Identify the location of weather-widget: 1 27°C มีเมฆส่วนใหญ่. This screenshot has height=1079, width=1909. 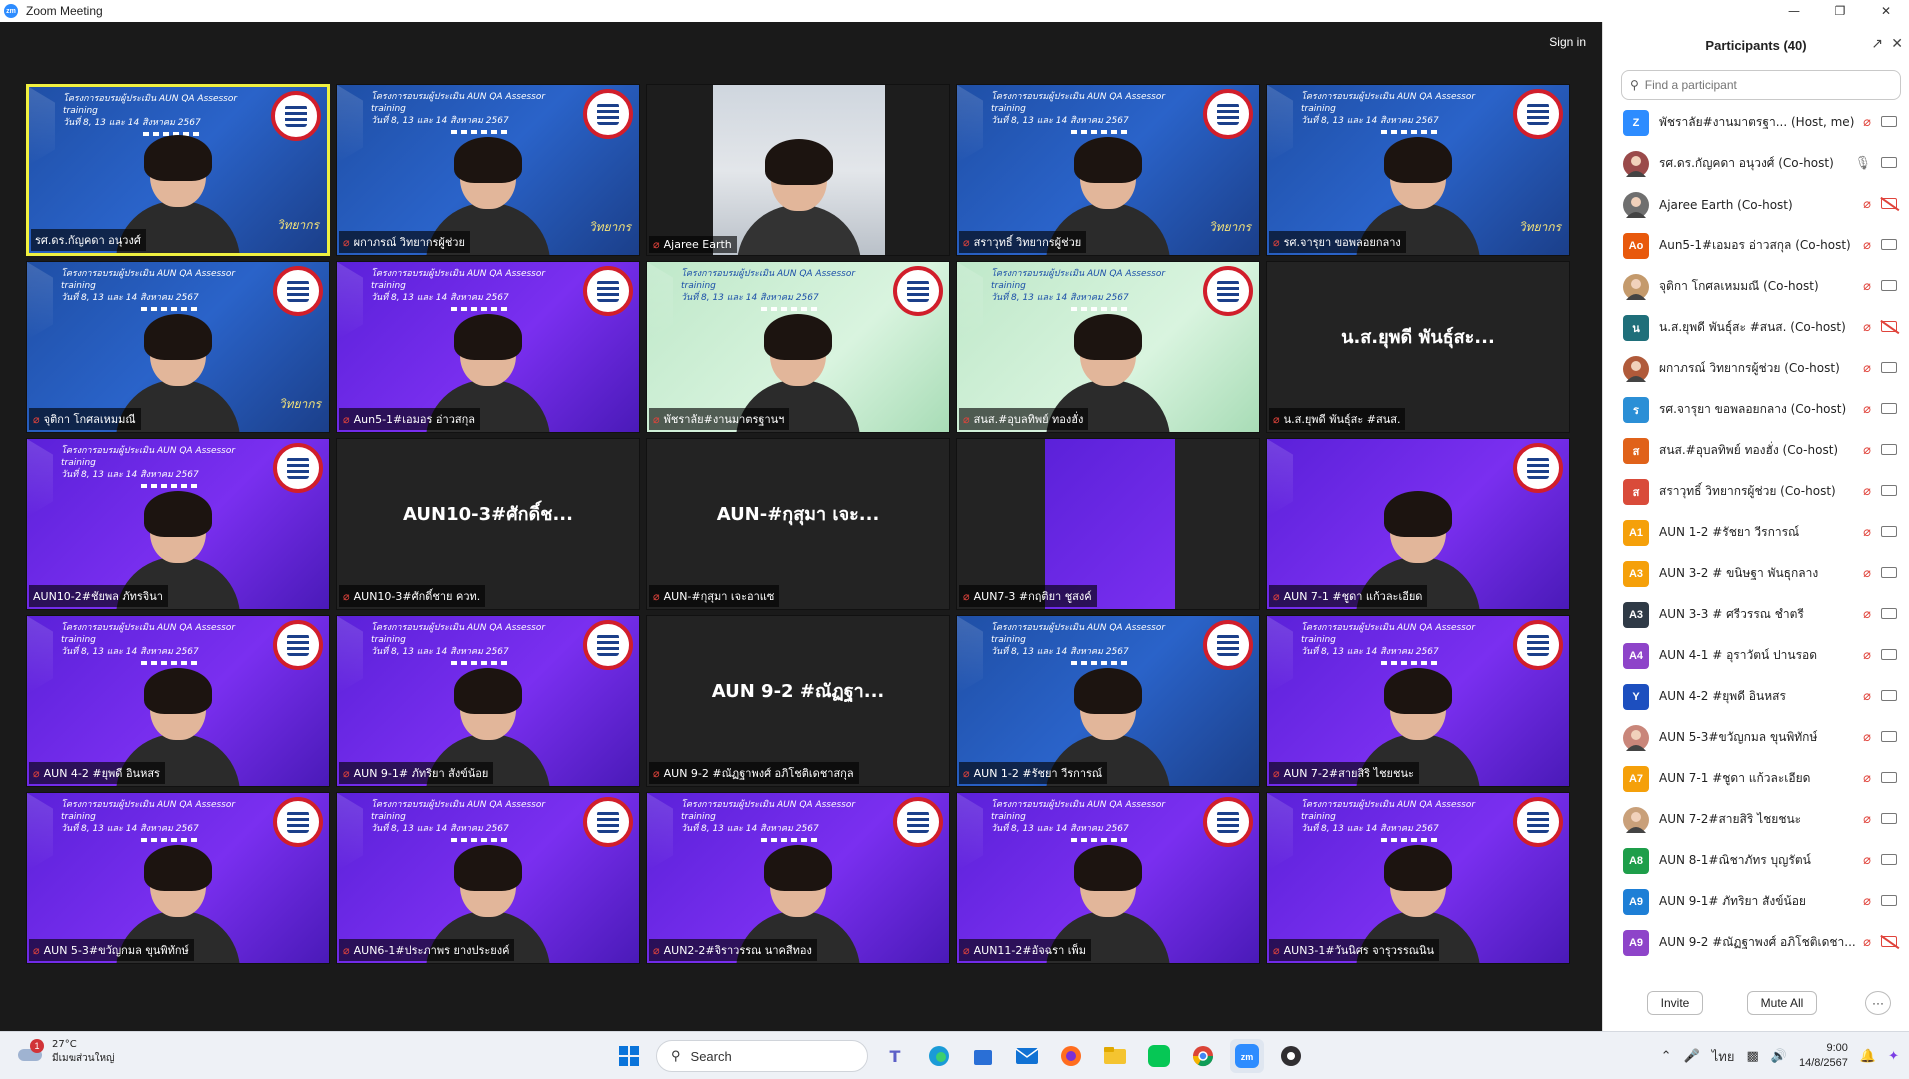
(65, 1052).